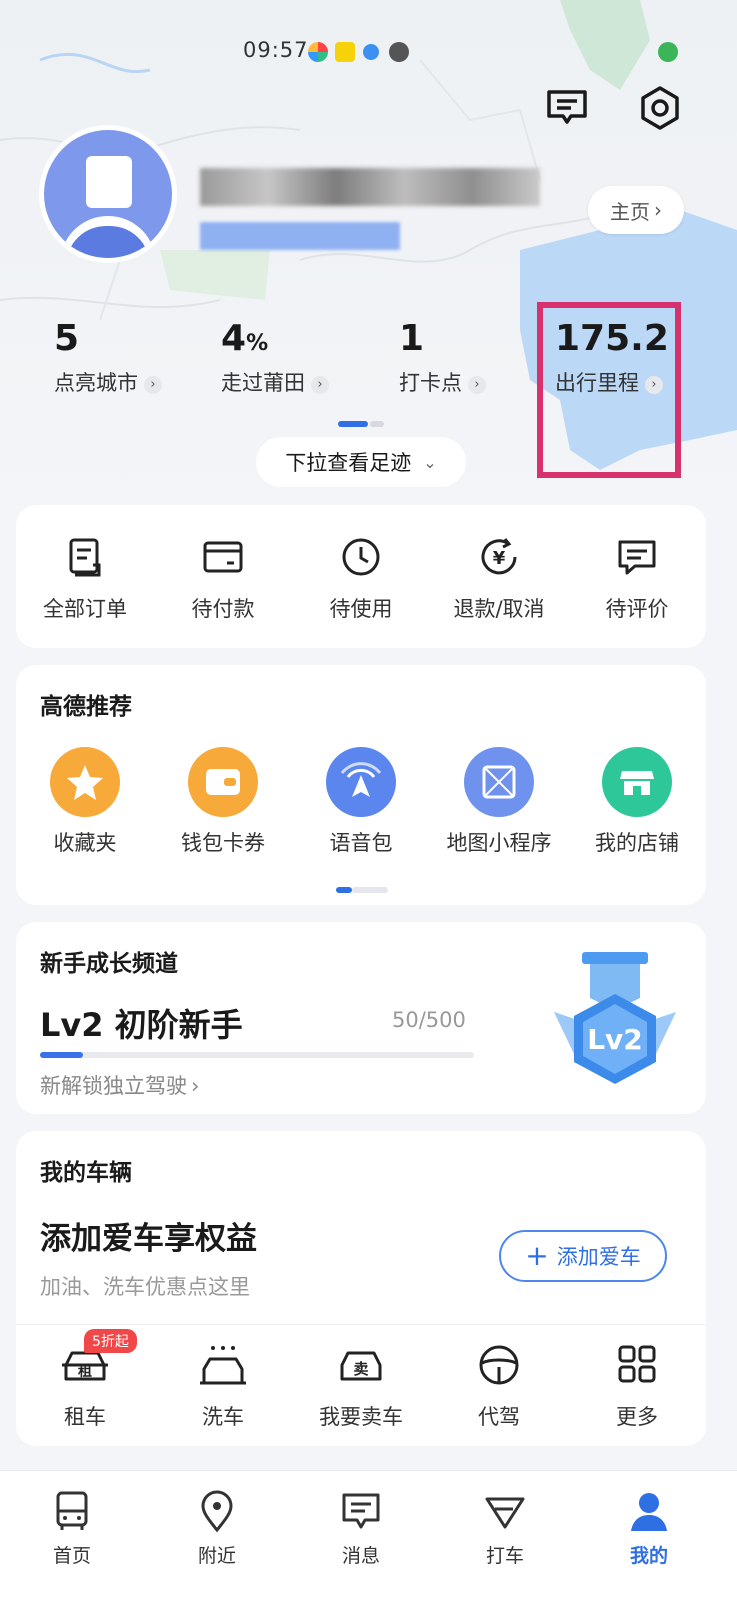 The height and width of the screenshot is (1601, 737). Describe the element at coordinates (223, 1365) in the screenshot. I see `car-wash-icon` at that location.